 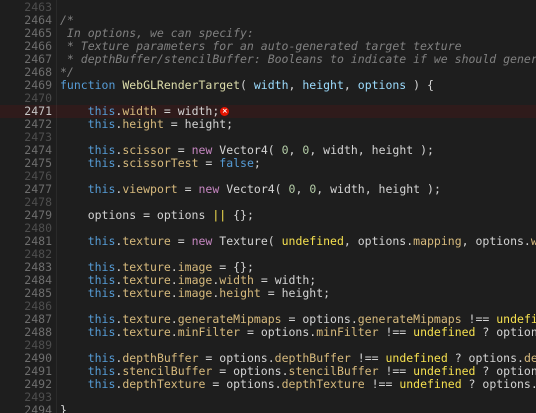 I want to click on code-token: options = options, so click(x=136, y=215).